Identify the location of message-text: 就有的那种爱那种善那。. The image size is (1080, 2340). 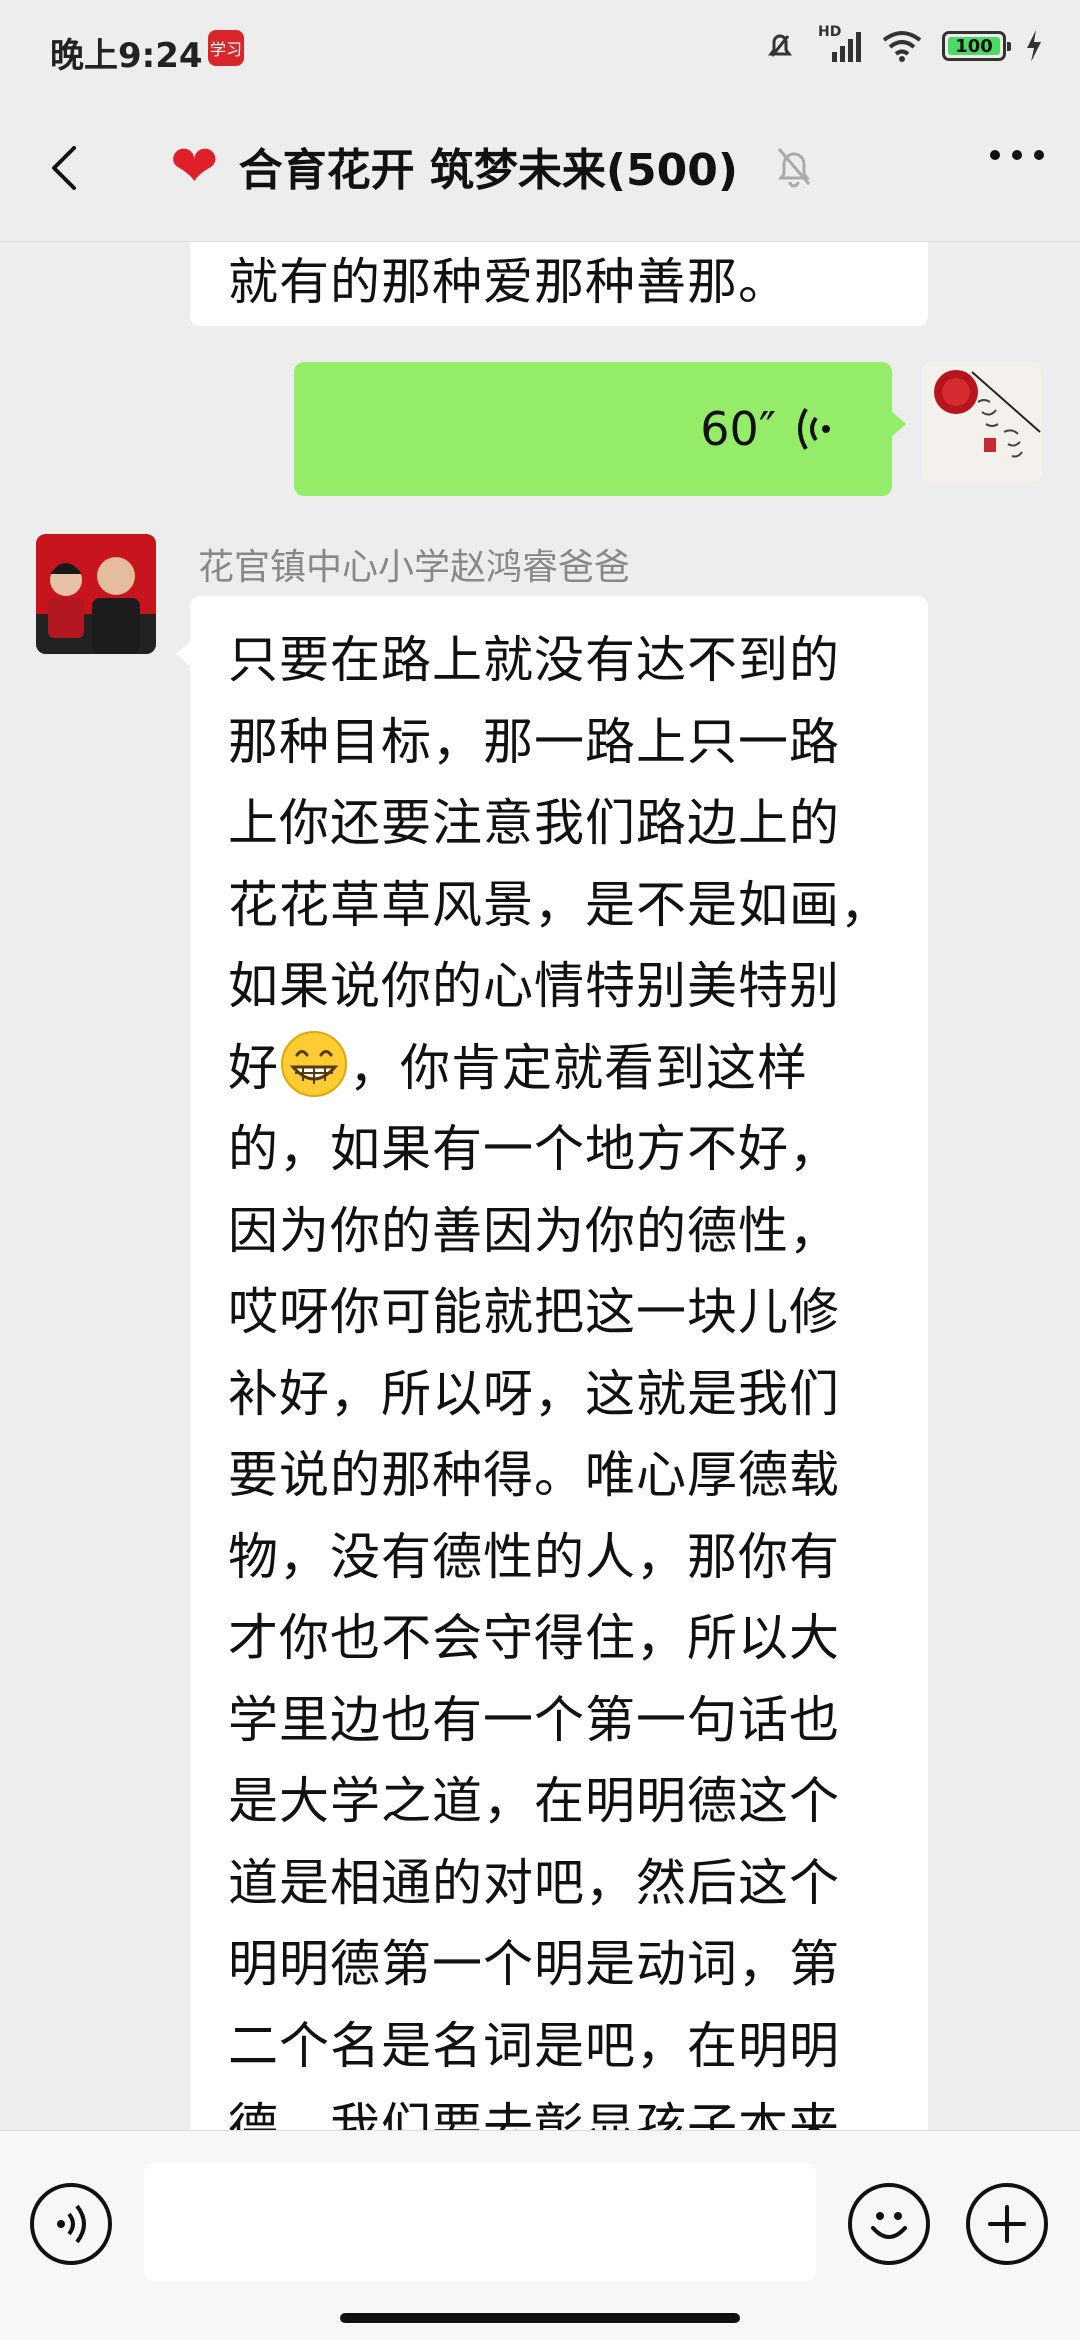
(508, 282).